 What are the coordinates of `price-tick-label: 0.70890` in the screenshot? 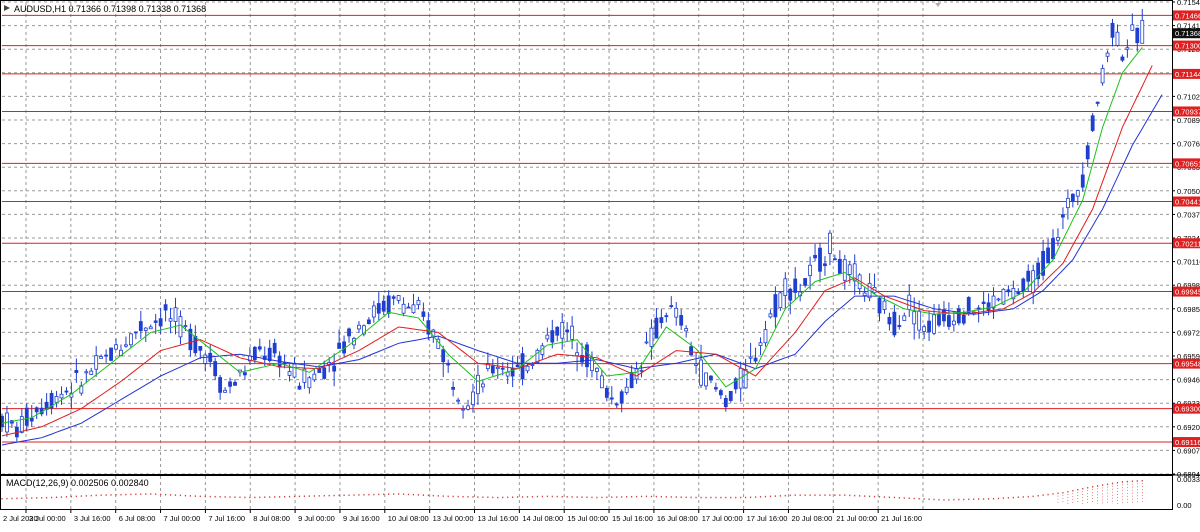 It's located at (1188, 120).